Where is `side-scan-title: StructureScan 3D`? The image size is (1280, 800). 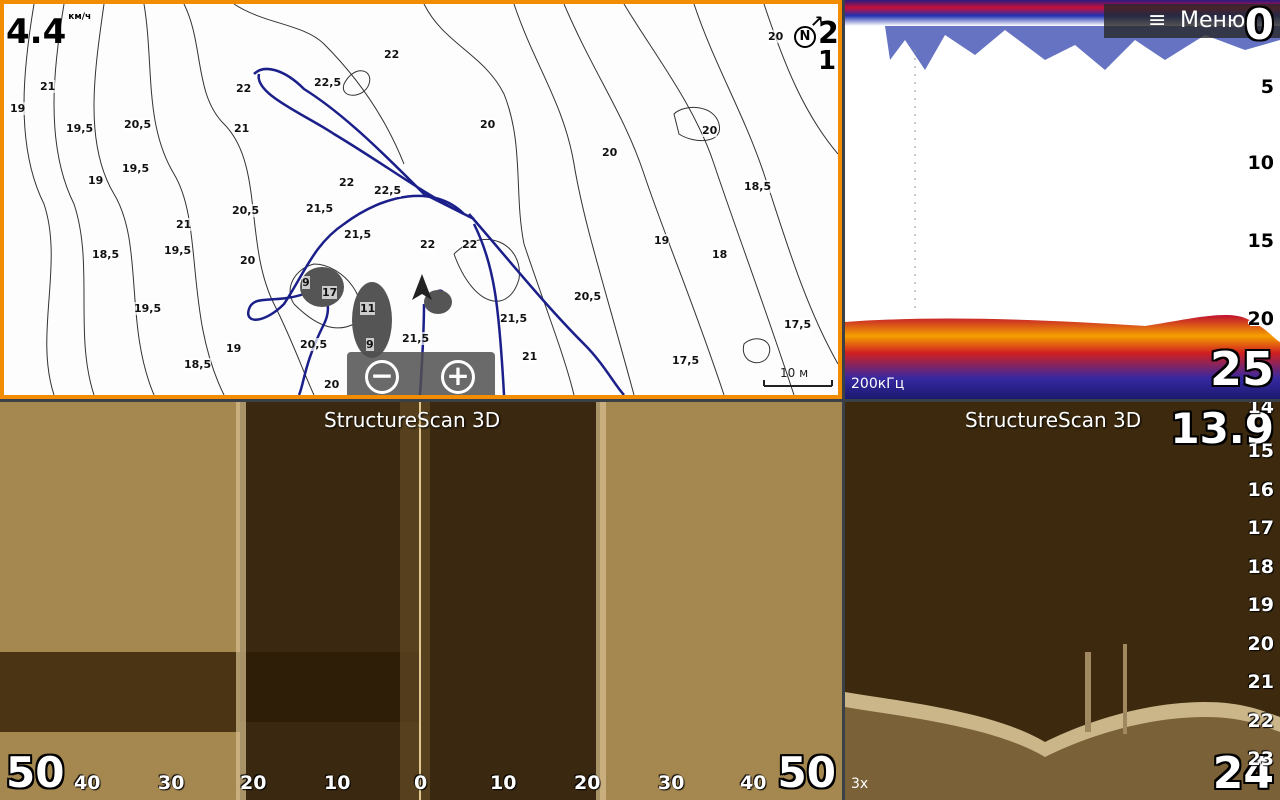 side-scan-title: StructureScan 3D is located at coordinates (412, 420).